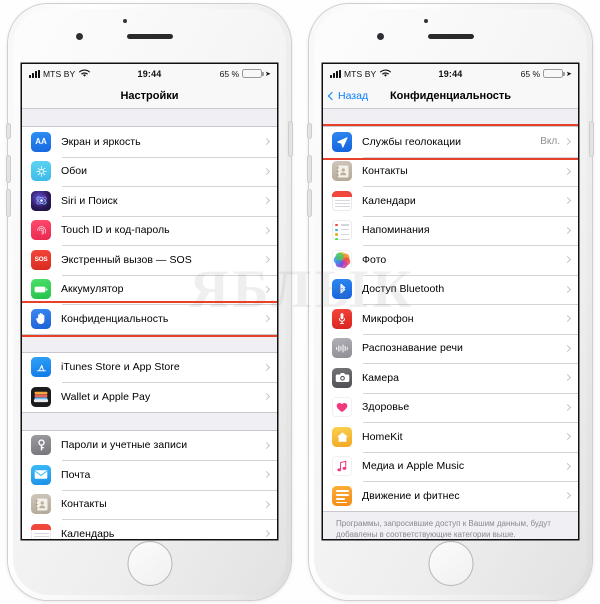 This screenshot has width=600, height=604. Describe the element at coordinates (450, 73) in the screenshot. I see `status-bar-right: MTS BY 19:44 65 % ➤` at that location.